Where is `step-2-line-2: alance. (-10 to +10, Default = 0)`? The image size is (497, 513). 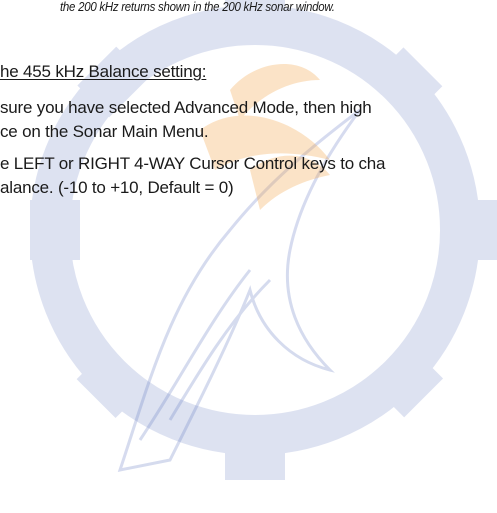 step-2-line-2: alance. (-10 to +10, Default = 0) is located at coordinates (117, 187).